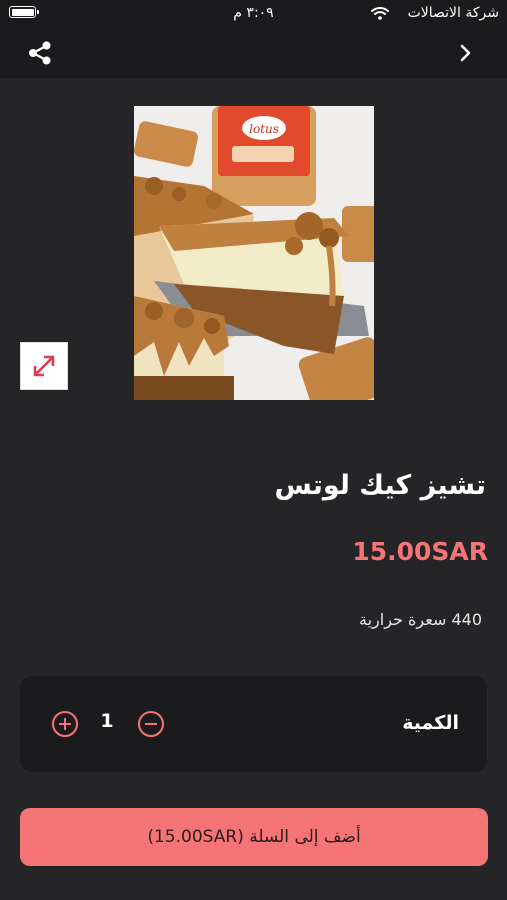  What do you see at coordinates (453, 13) in the screenshot?
I see `carrier-name: شركة الاتصالات` at bounding box center [453, 13].